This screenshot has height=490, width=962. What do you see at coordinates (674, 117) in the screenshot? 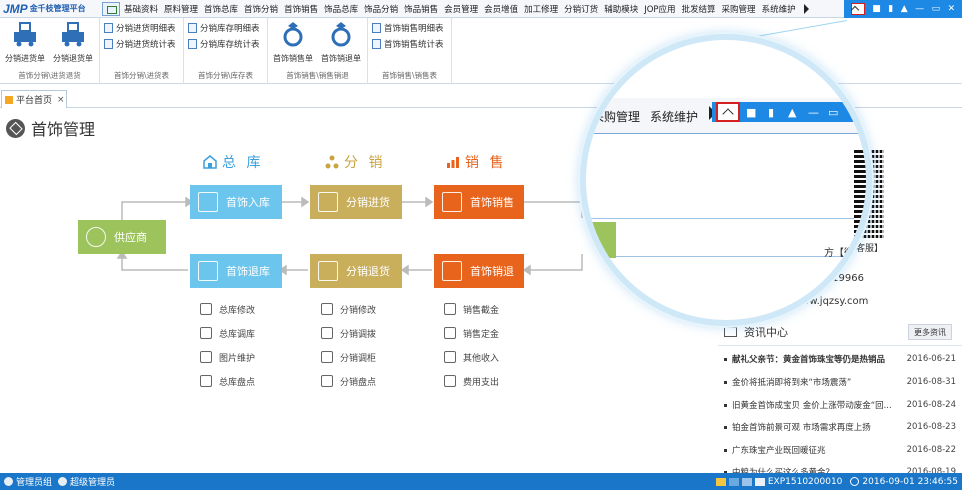
I see `zoom-menu-system: 系统维护` at bounding box center [674, 117].